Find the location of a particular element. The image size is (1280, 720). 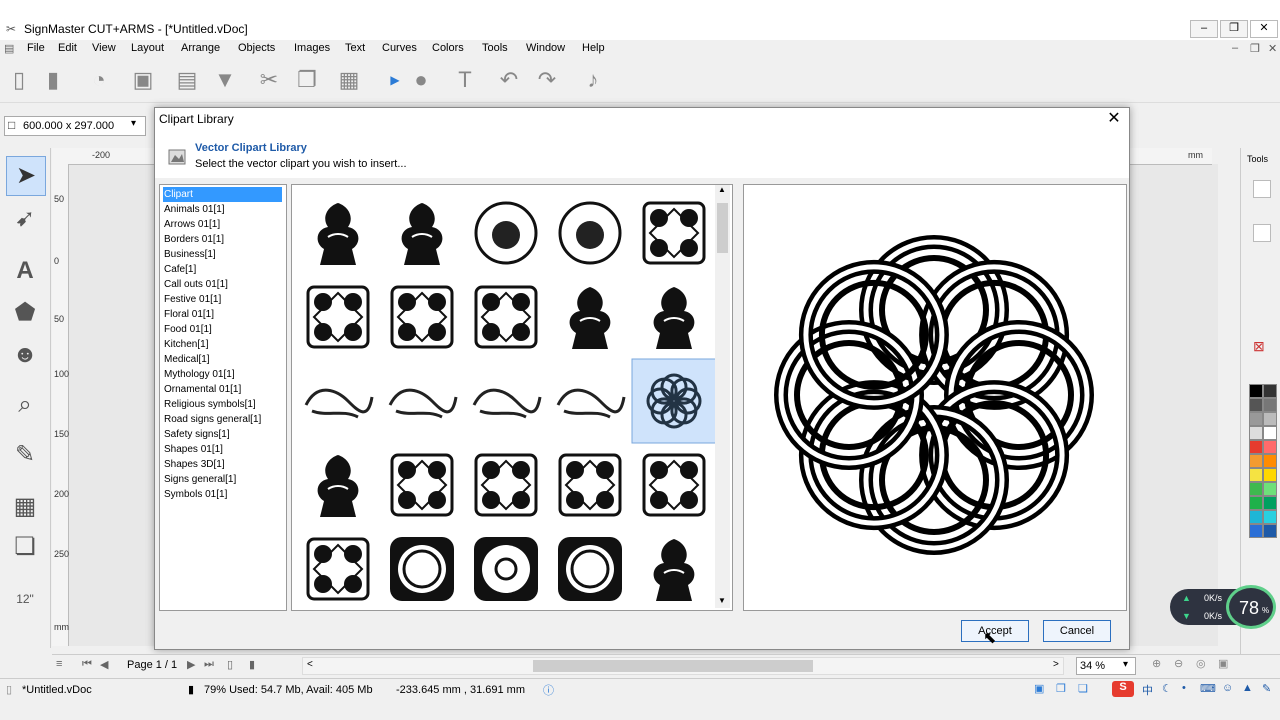

zoom-combo: 34 % ▾ is located at coordinates (1106, 666).